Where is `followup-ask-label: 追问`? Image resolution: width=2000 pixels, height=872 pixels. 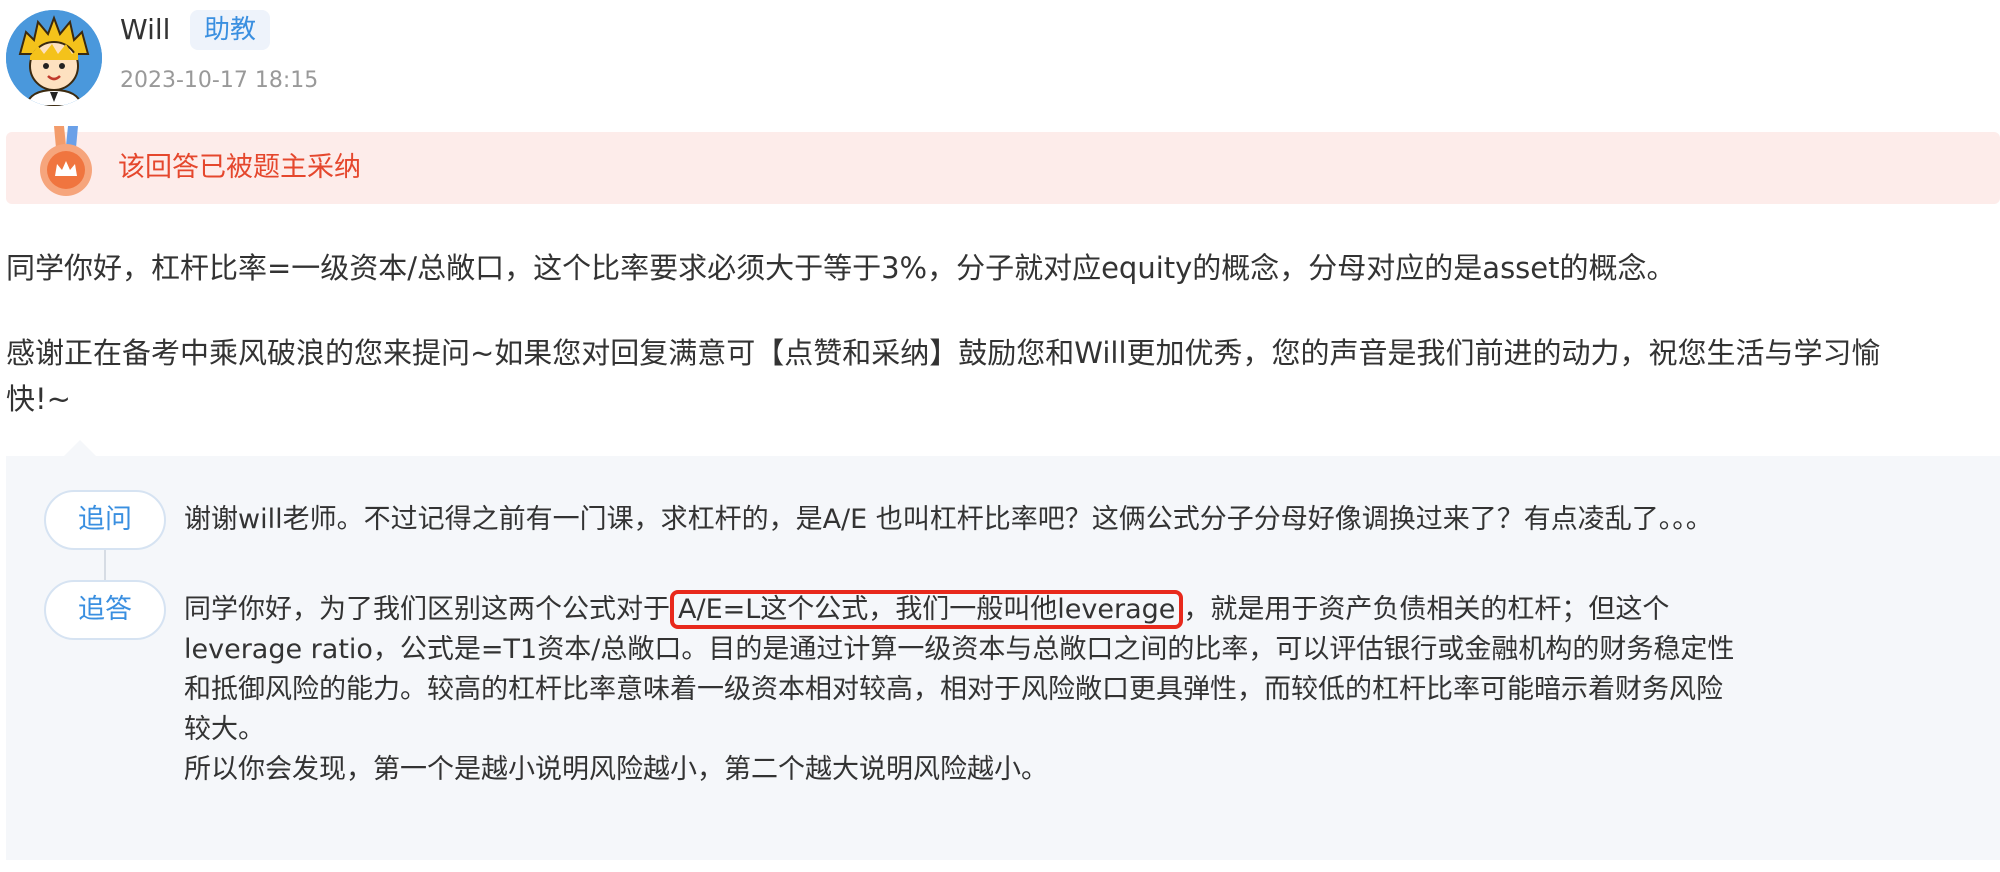 followup-ask-label: 追问 is located at coordinates (105, 520).